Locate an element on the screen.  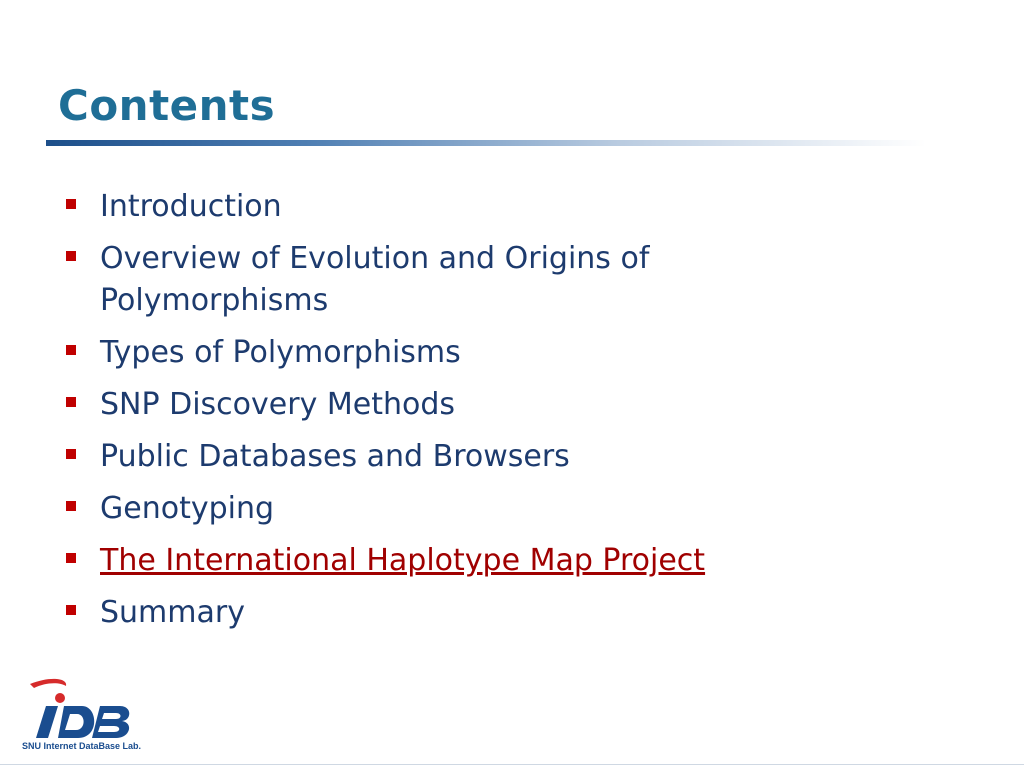
list-item-label: Types of Polymorphisms is located at coordinates (280, 352).